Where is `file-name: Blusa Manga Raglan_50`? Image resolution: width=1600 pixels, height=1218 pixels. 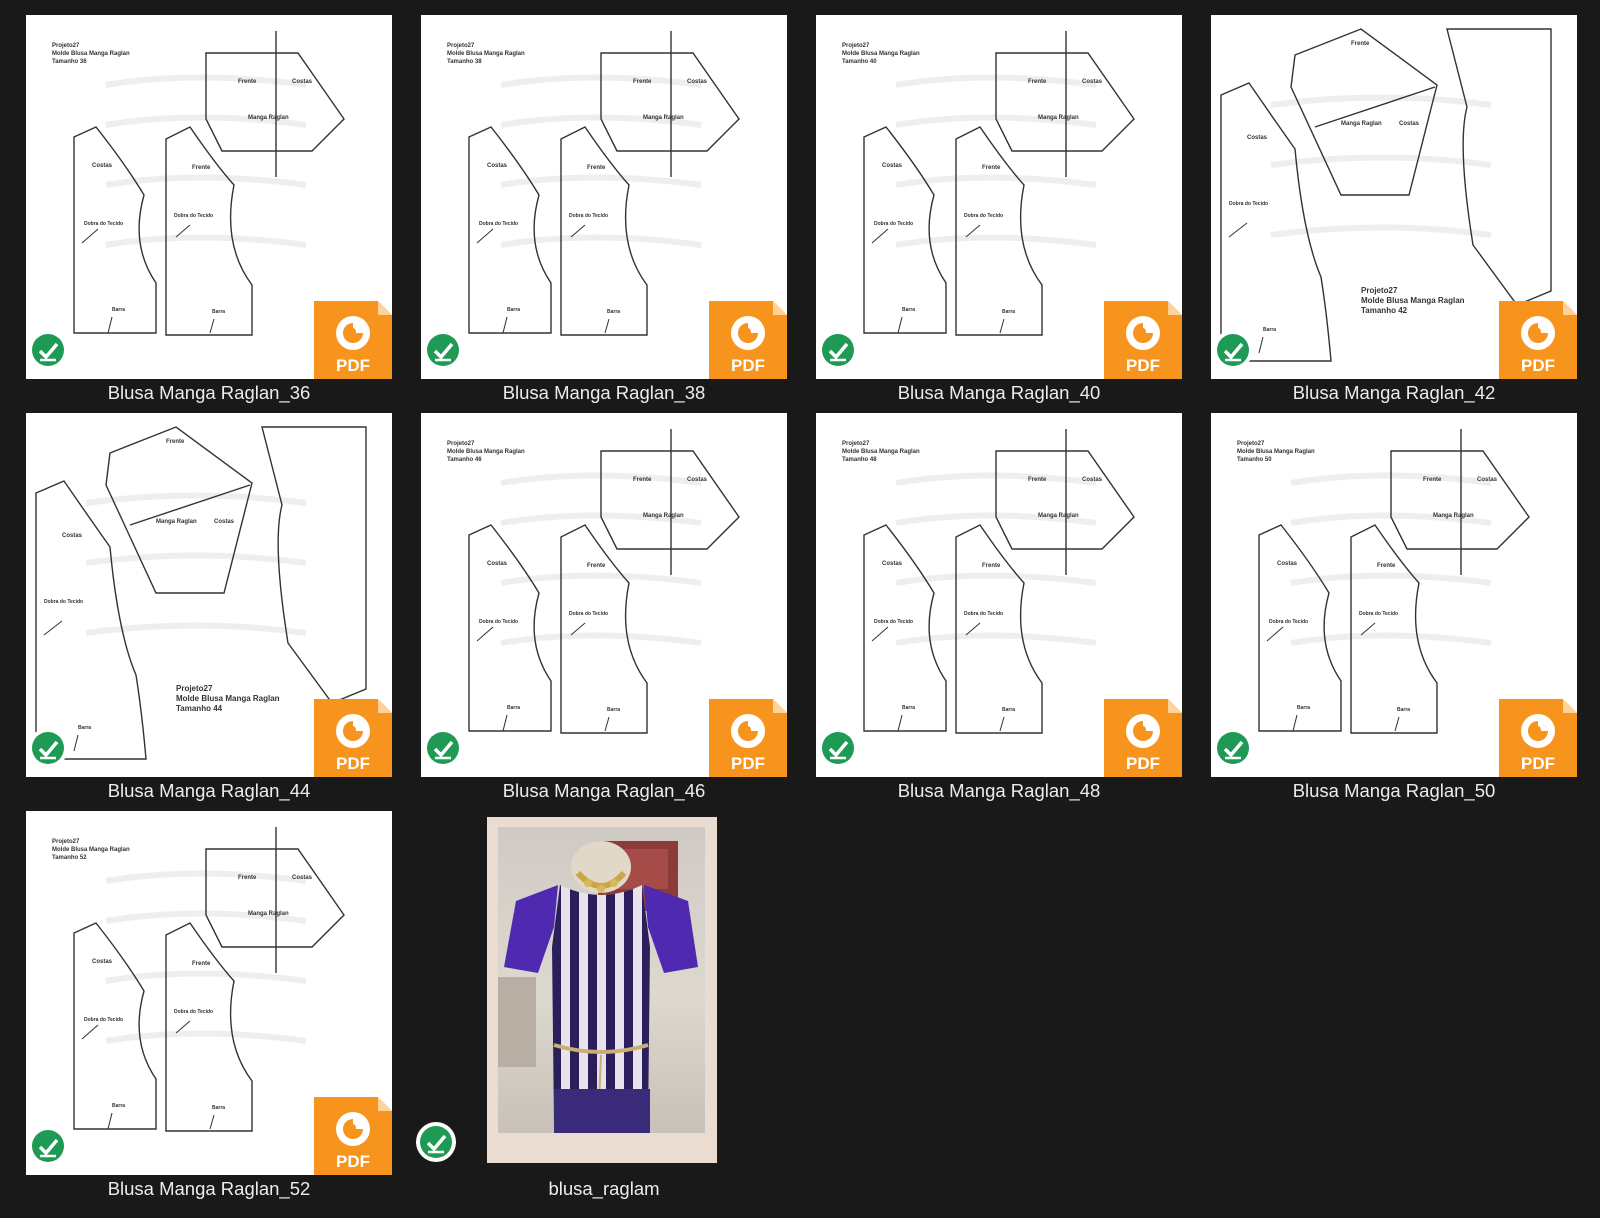 file-name: Blusa Manga Raglan_50 is located at coordinates (1394, 791).